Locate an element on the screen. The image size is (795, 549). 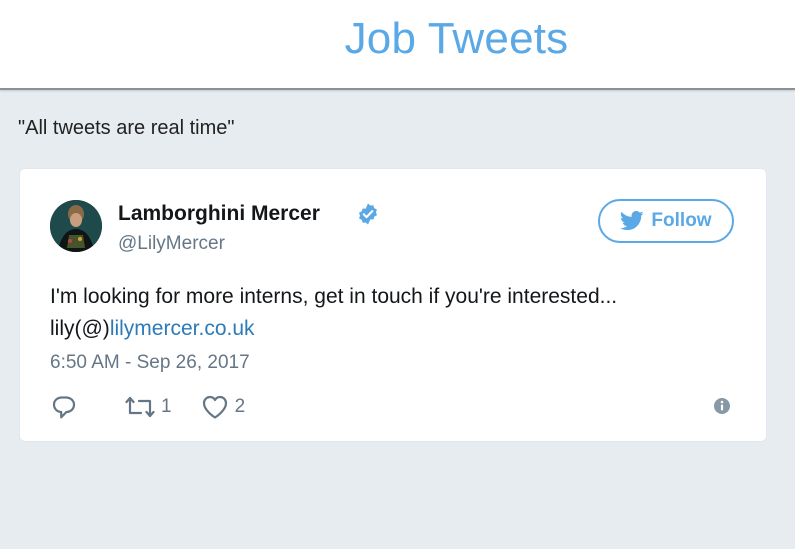
info-icon is located at coordinates (722, 406).